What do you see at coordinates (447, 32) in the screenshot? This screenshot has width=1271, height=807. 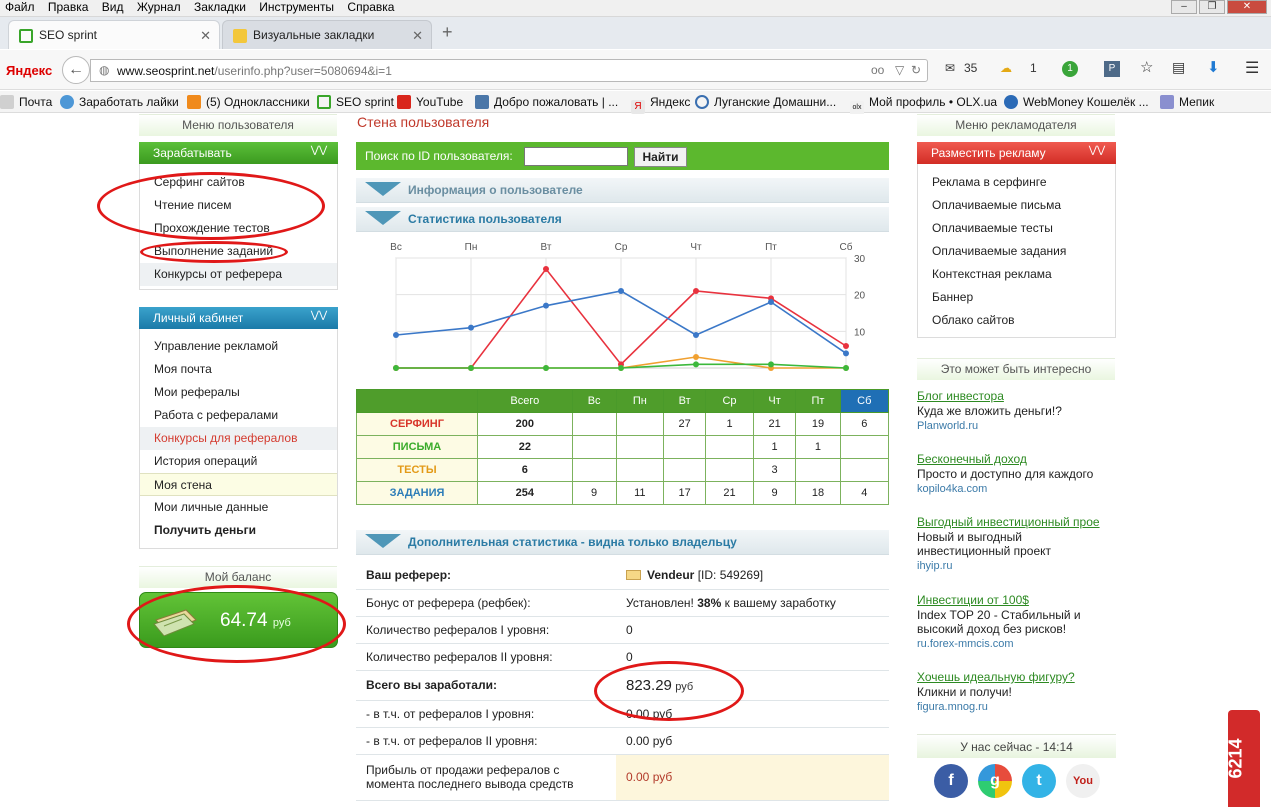 I see `new-tab-button: +` at bounding box center [447, 32].